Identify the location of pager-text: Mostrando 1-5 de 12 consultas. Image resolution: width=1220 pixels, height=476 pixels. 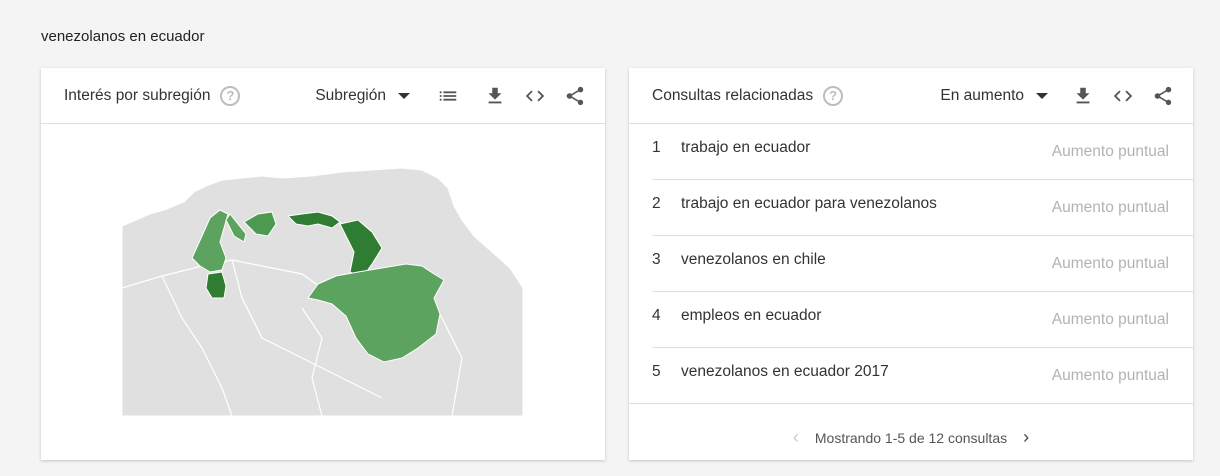
(911, 437).